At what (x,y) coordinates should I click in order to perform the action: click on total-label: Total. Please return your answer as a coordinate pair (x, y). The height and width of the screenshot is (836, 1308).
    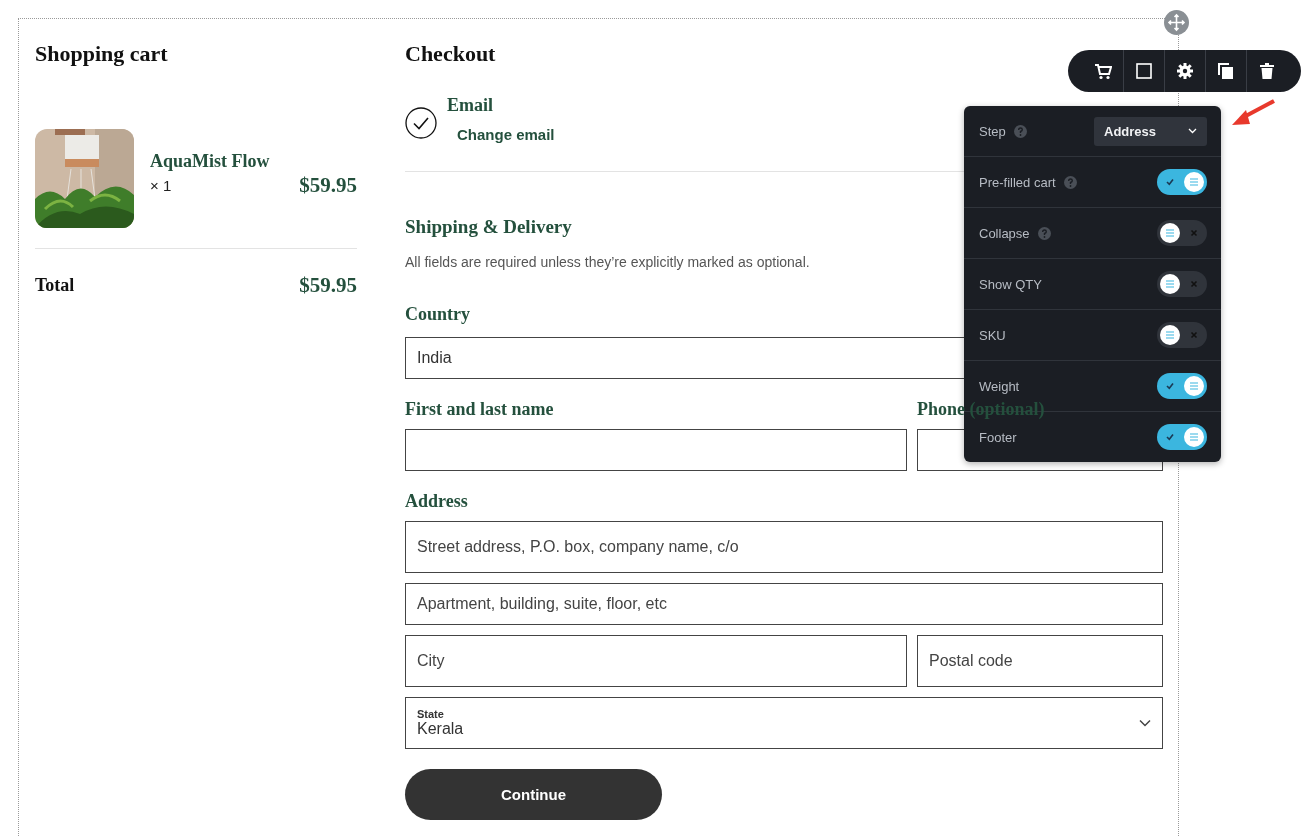
    Looking at the image, I should click on (55, 285).